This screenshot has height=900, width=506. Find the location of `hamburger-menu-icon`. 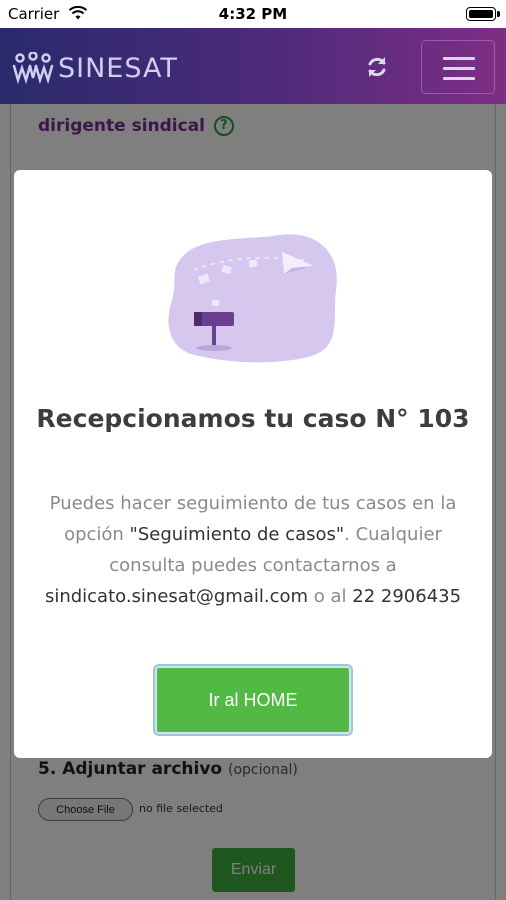

hamburger-menu-icon is located at coordinates (458, 67).